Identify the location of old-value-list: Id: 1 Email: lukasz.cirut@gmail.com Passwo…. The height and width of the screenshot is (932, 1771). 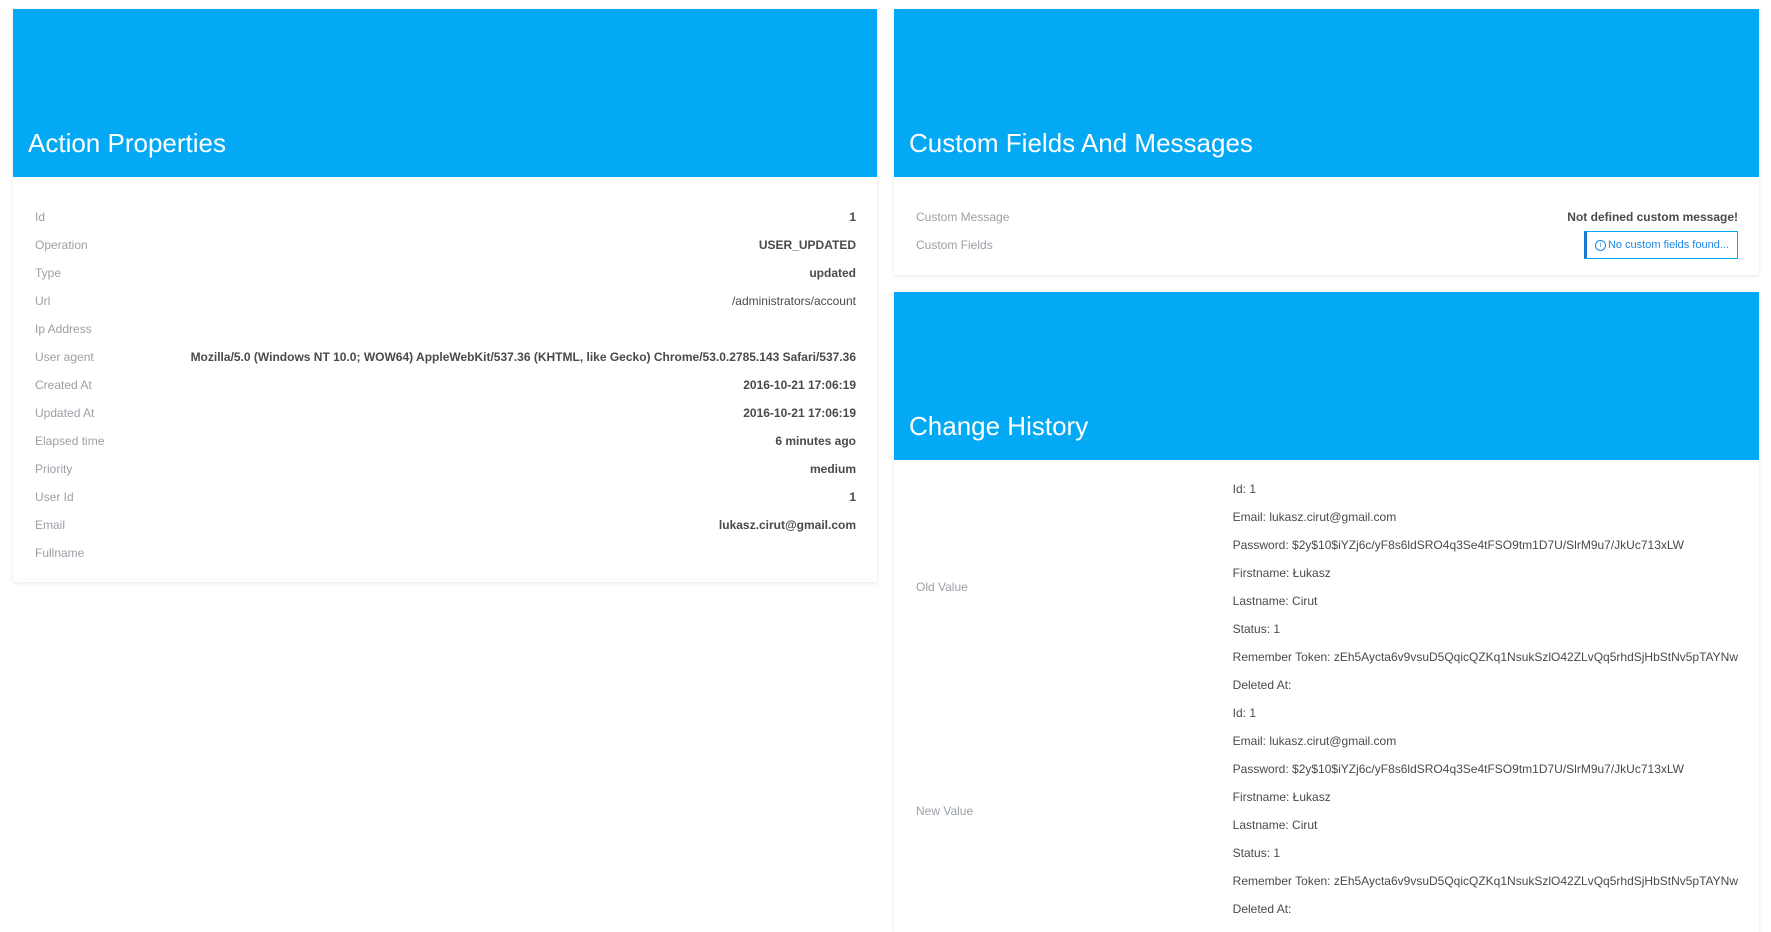
(1485, 587).